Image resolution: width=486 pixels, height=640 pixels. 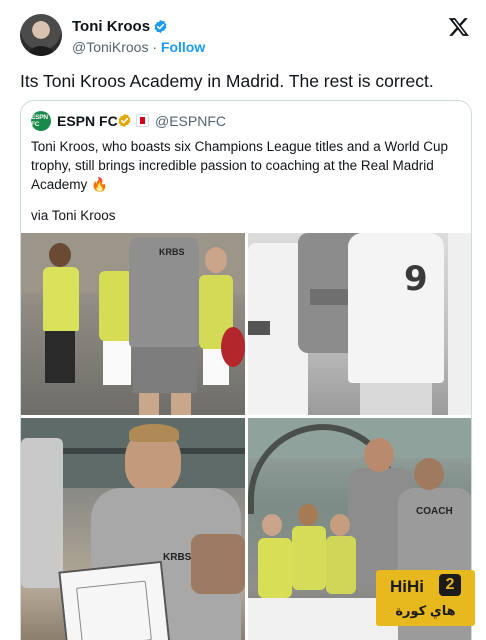 What do you see at coordinates (160, 26) in the screenshot?
I see `verified-badge-icon` at bounding box center [160, 26].